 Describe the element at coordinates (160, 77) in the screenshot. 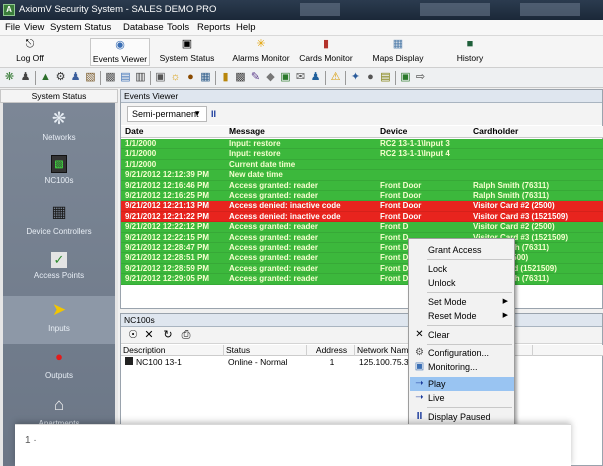

I see `group-tool-icon: ▣` at that location.